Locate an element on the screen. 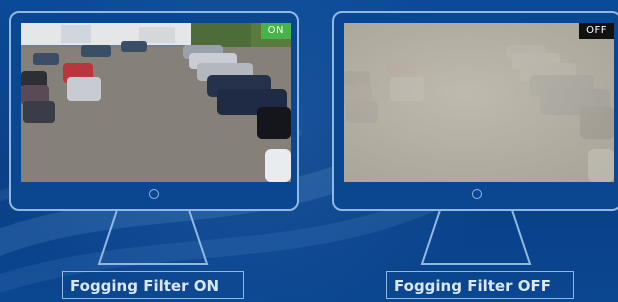  caption-filter-off: Fogging Filter OFF is located at coordinates (480, 285).